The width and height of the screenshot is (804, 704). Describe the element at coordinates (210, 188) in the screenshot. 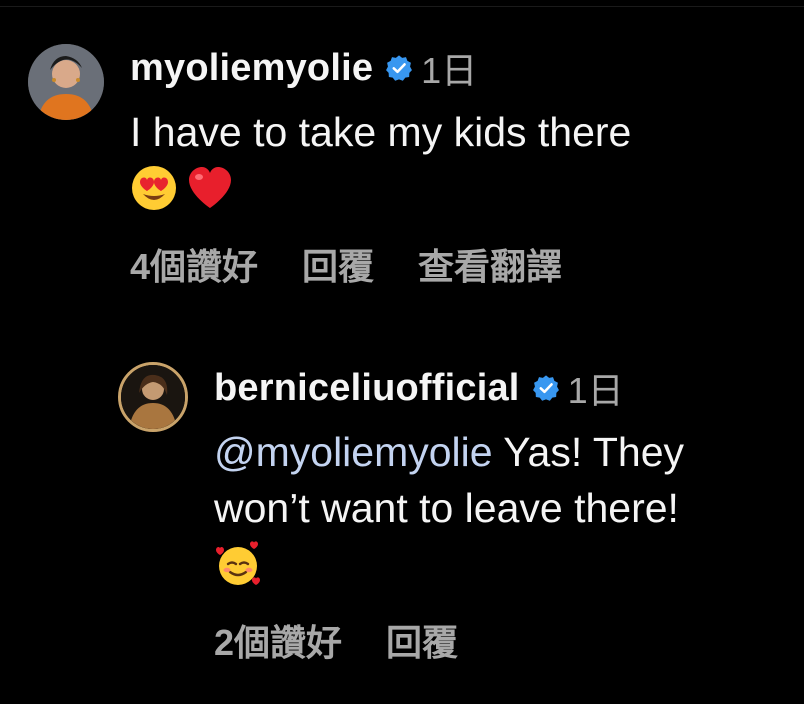

I see `red-heart-icon` at that location.